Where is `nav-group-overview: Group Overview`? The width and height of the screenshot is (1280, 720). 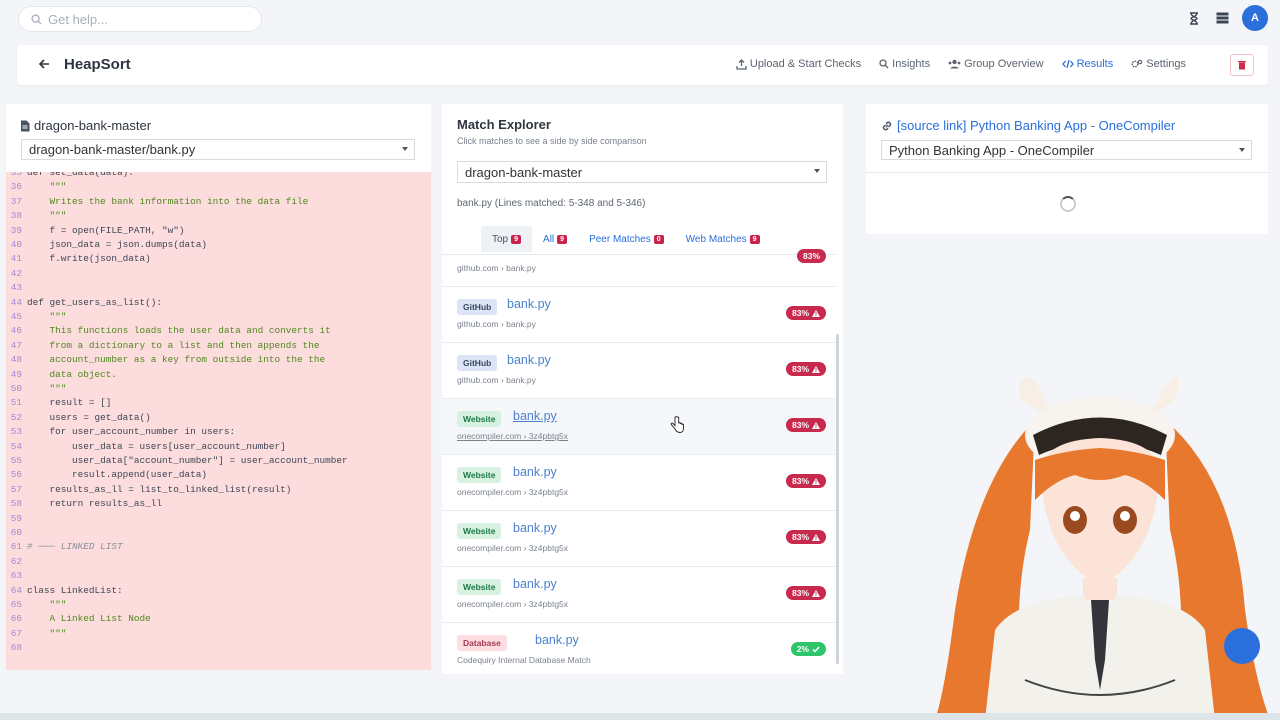
nav-group-overview: Group Overview is located at coordinates (996, 64).